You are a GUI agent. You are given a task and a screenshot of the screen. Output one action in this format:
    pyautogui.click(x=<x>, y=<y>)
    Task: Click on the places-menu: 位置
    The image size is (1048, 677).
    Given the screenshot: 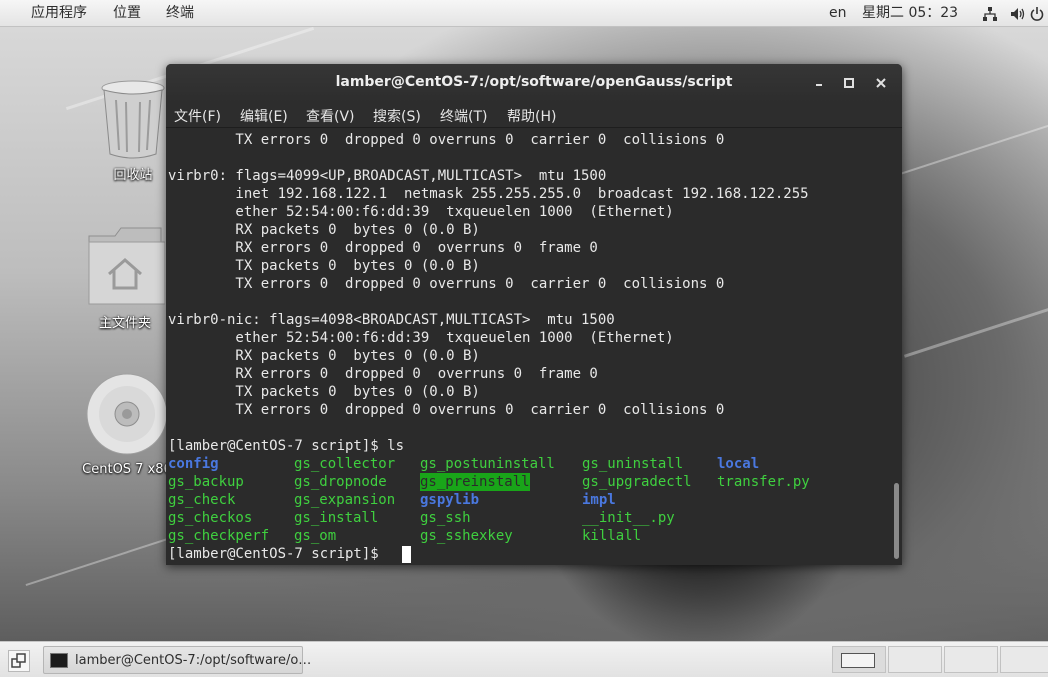 What is the action you would take?
    pyautogui.click(x=127, y=13)
    